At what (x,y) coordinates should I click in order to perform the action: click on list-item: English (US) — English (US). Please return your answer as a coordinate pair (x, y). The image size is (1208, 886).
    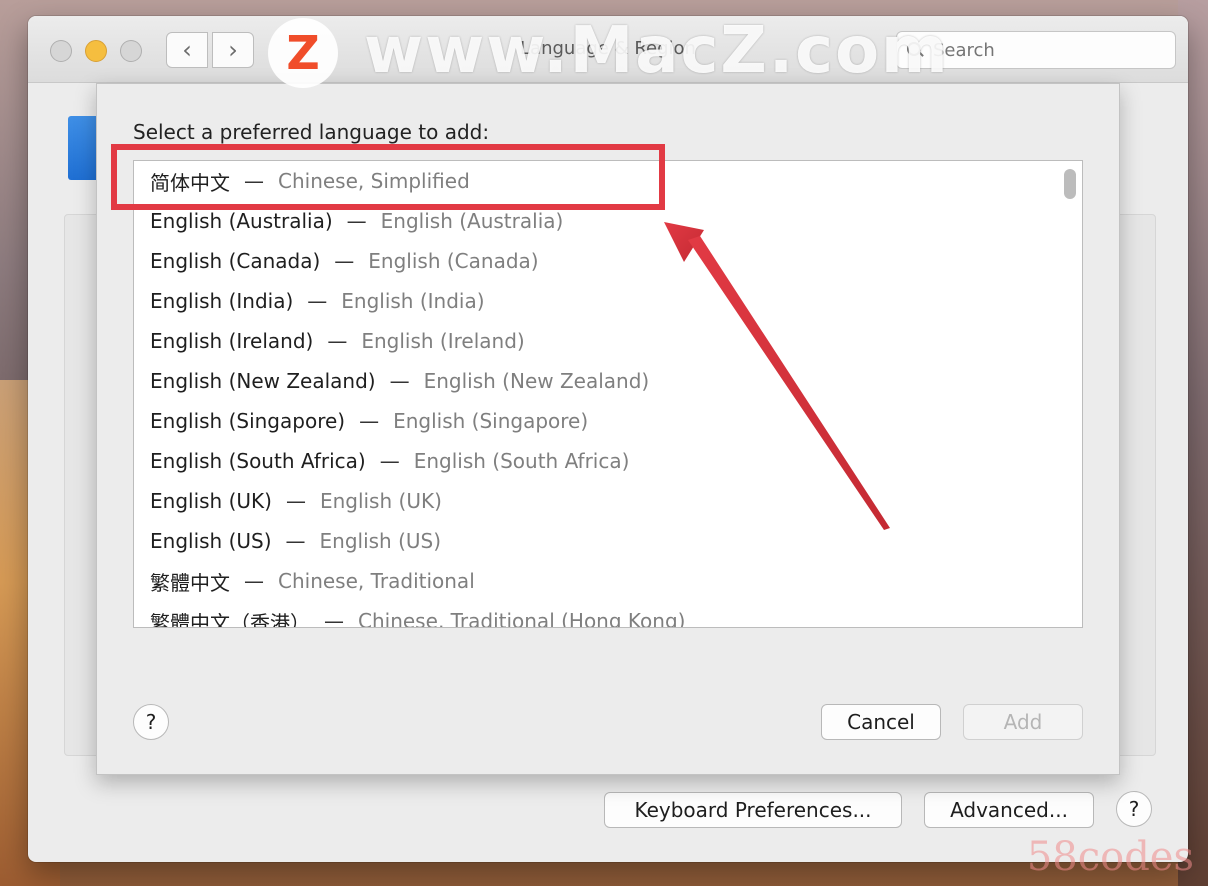
    Looking at the image, I should click on (295, 541).